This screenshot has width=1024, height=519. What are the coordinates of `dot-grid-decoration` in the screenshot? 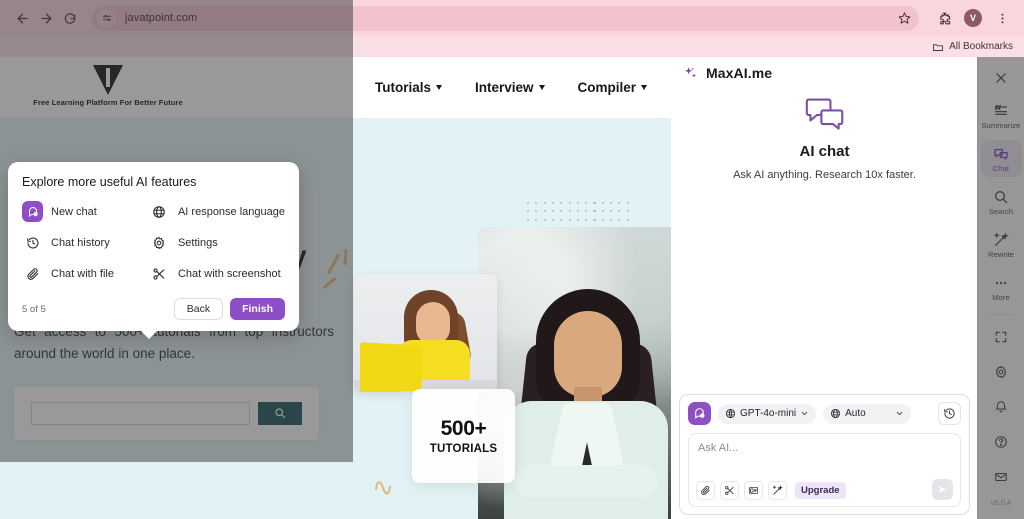 It's located at (582, 215).